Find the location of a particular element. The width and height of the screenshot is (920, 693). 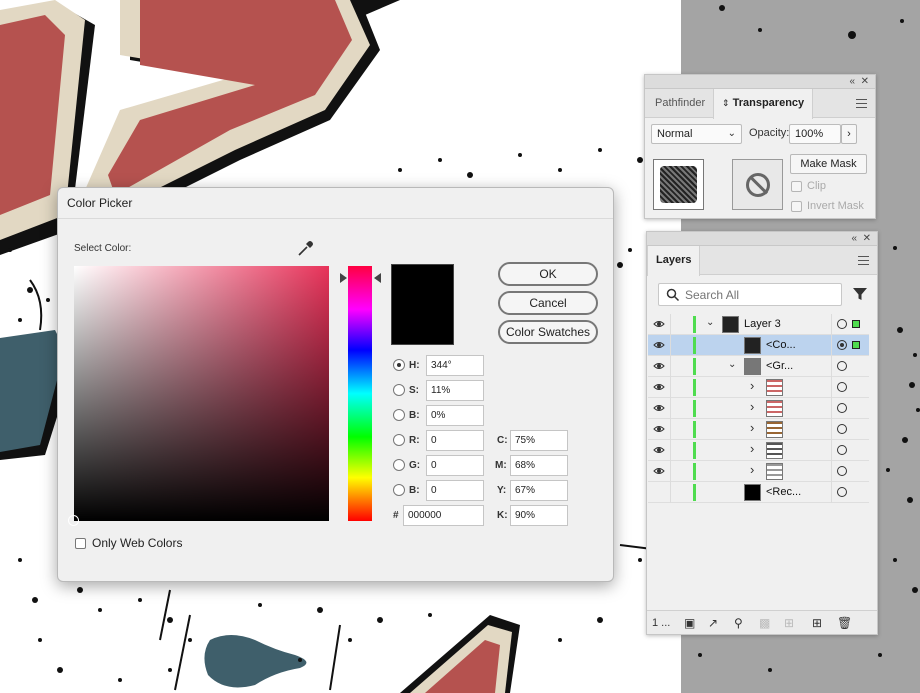

color-cursor is located at coordinates (73, 520).